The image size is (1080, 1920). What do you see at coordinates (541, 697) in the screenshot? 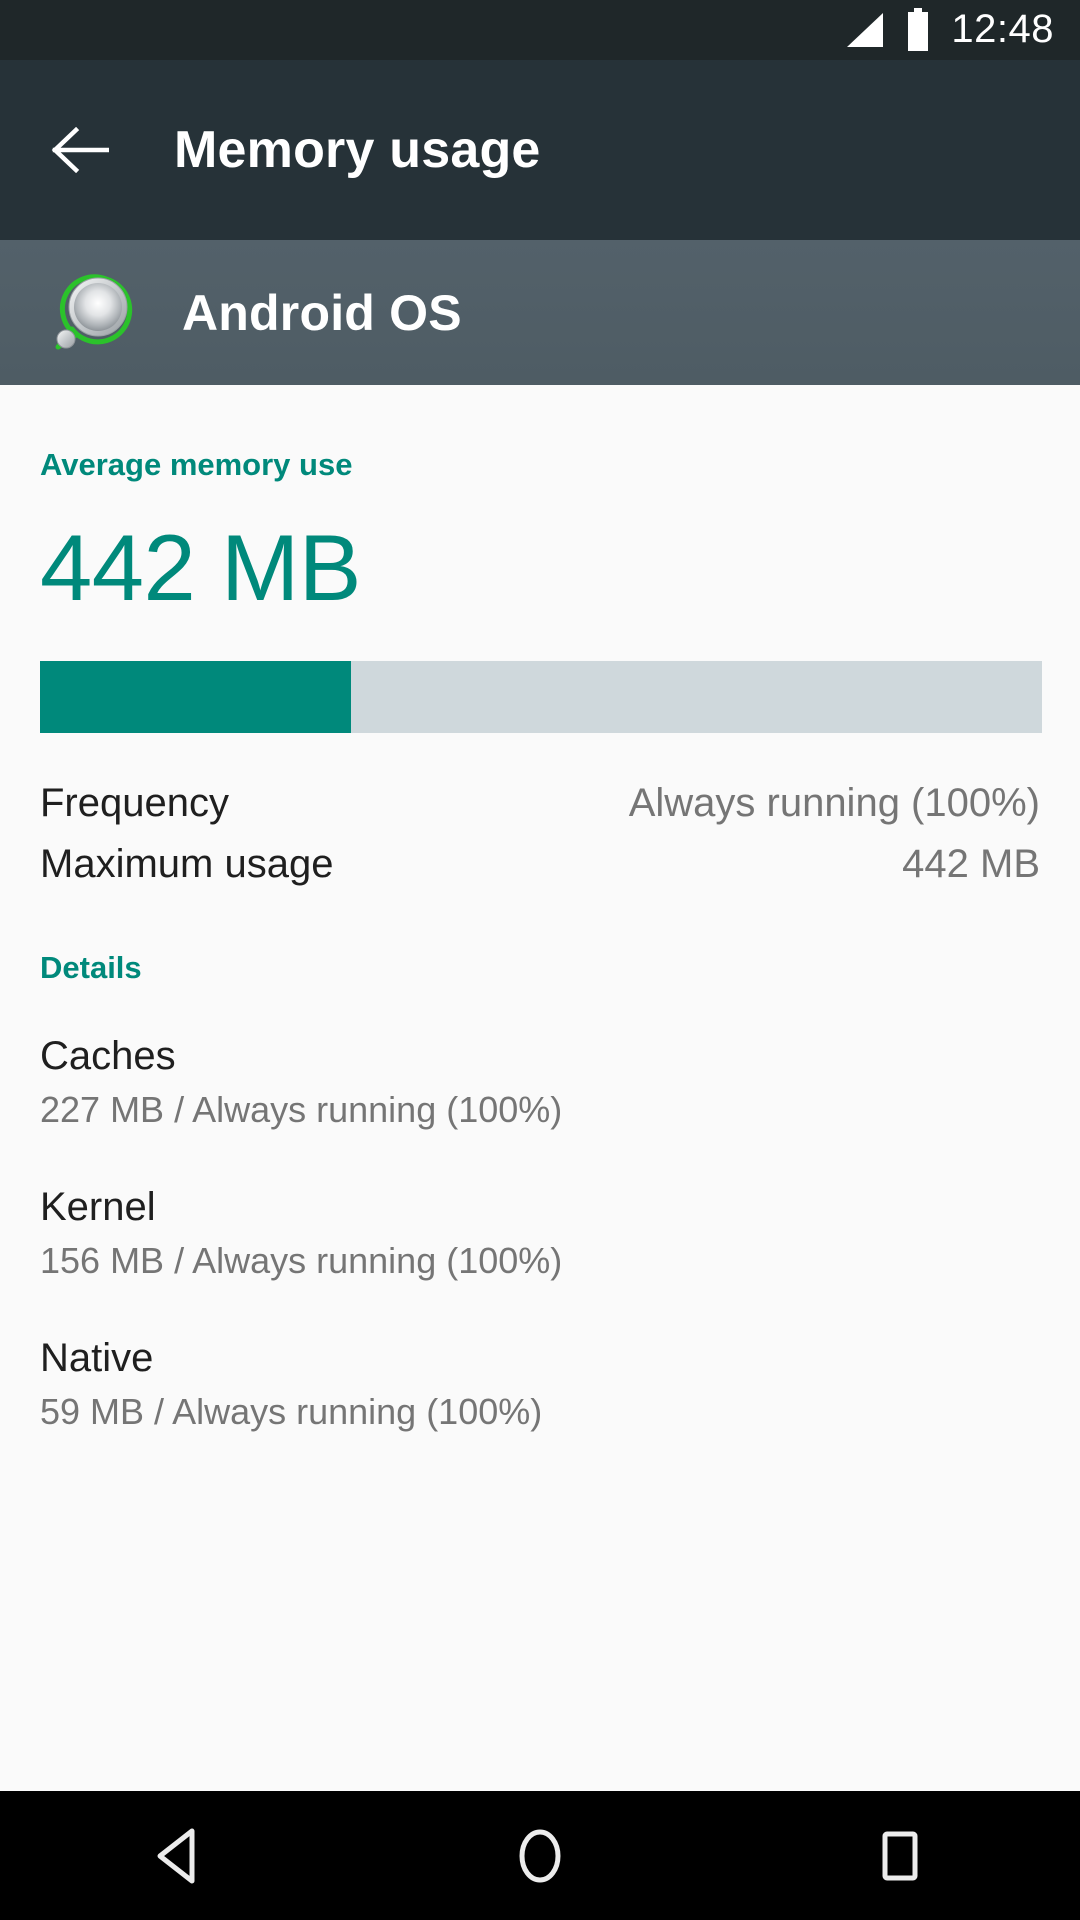
I see `memory-progress-bar` at bounding box center [541, 697].